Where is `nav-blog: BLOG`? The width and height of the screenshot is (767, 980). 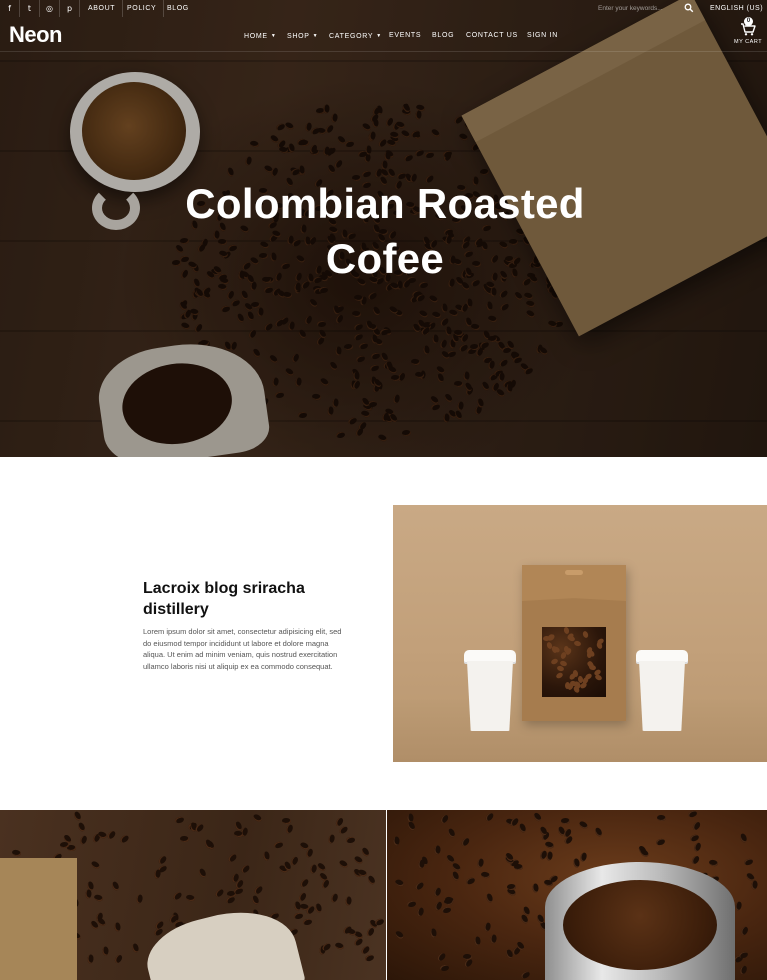 nav-blog: BLOG is located at coordinates (443, 36).